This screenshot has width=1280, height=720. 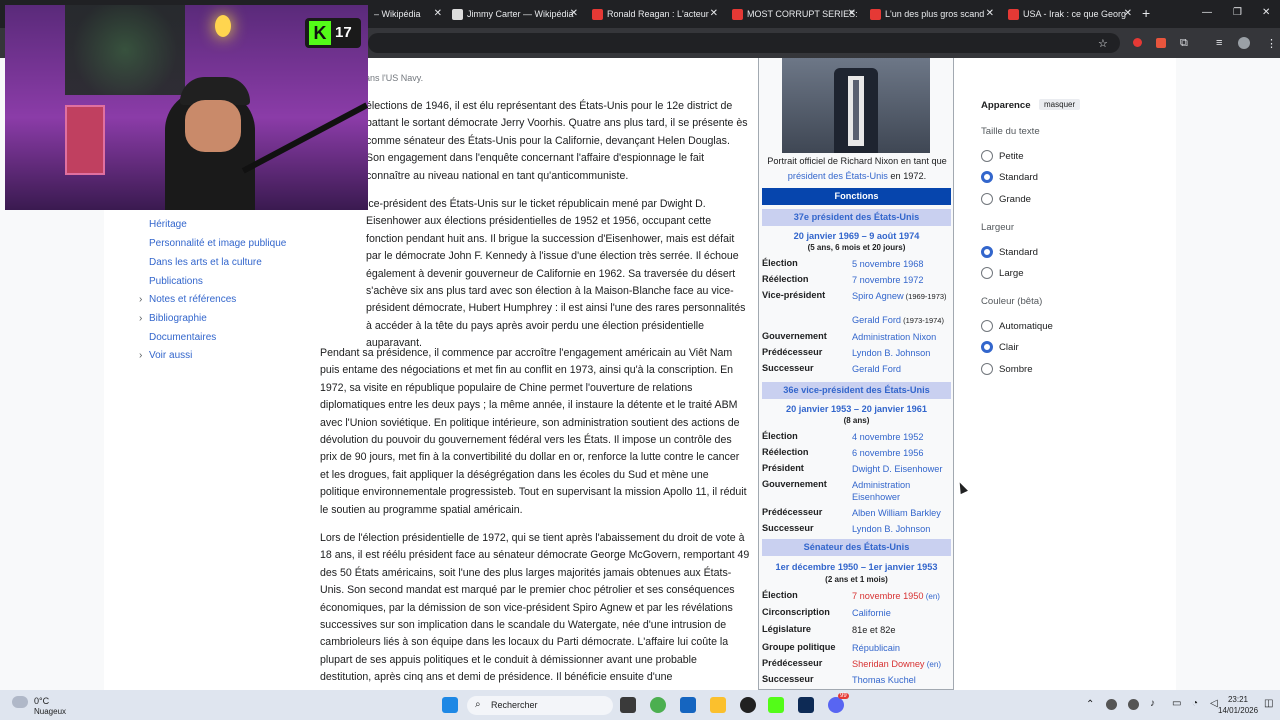 I want to click on color-dark-option: Sombre, so click(x=1007, y=369).